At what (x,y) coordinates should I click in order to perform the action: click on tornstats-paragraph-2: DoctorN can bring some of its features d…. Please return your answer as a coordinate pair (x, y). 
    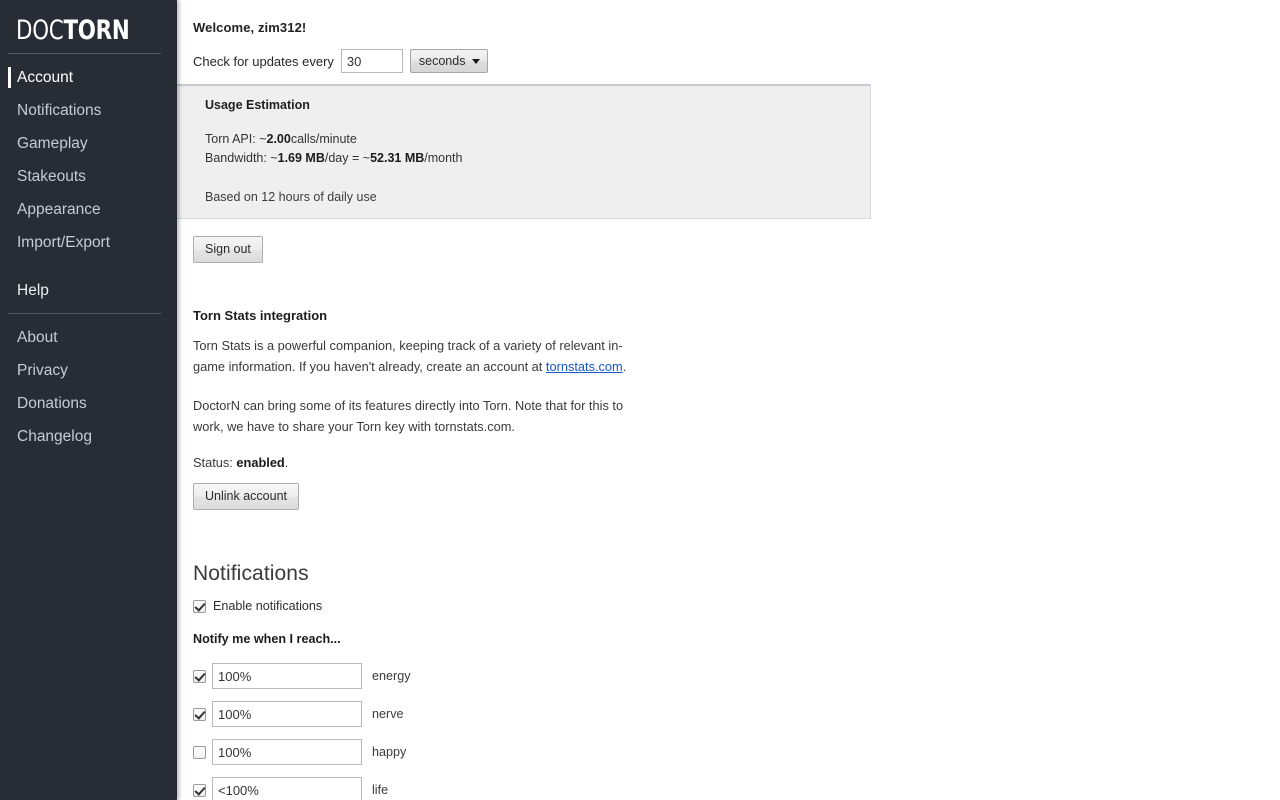
    Looking at the image, I should click on (408, 416).